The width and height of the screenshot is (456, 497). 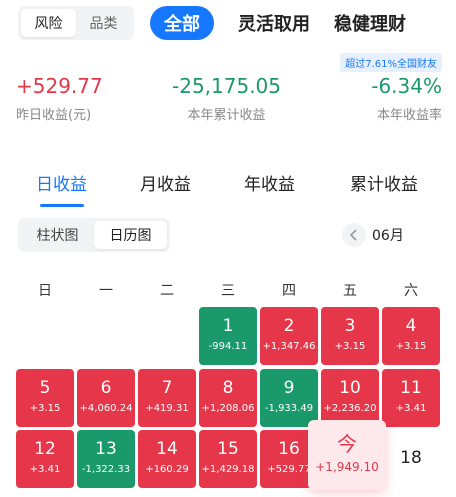 I want to click on nav-flexible: 灵活取用, so click(x=274, y=23).